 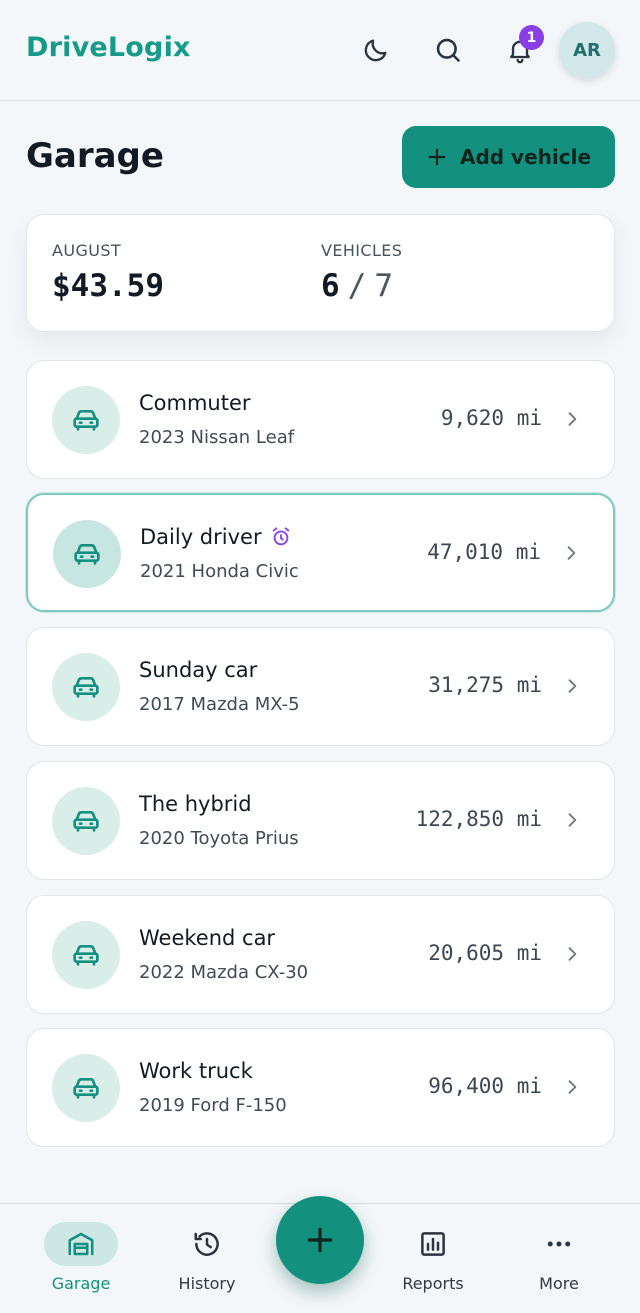 I want to click on vehicle-name: Work truck, so click(x=196, y=1071).